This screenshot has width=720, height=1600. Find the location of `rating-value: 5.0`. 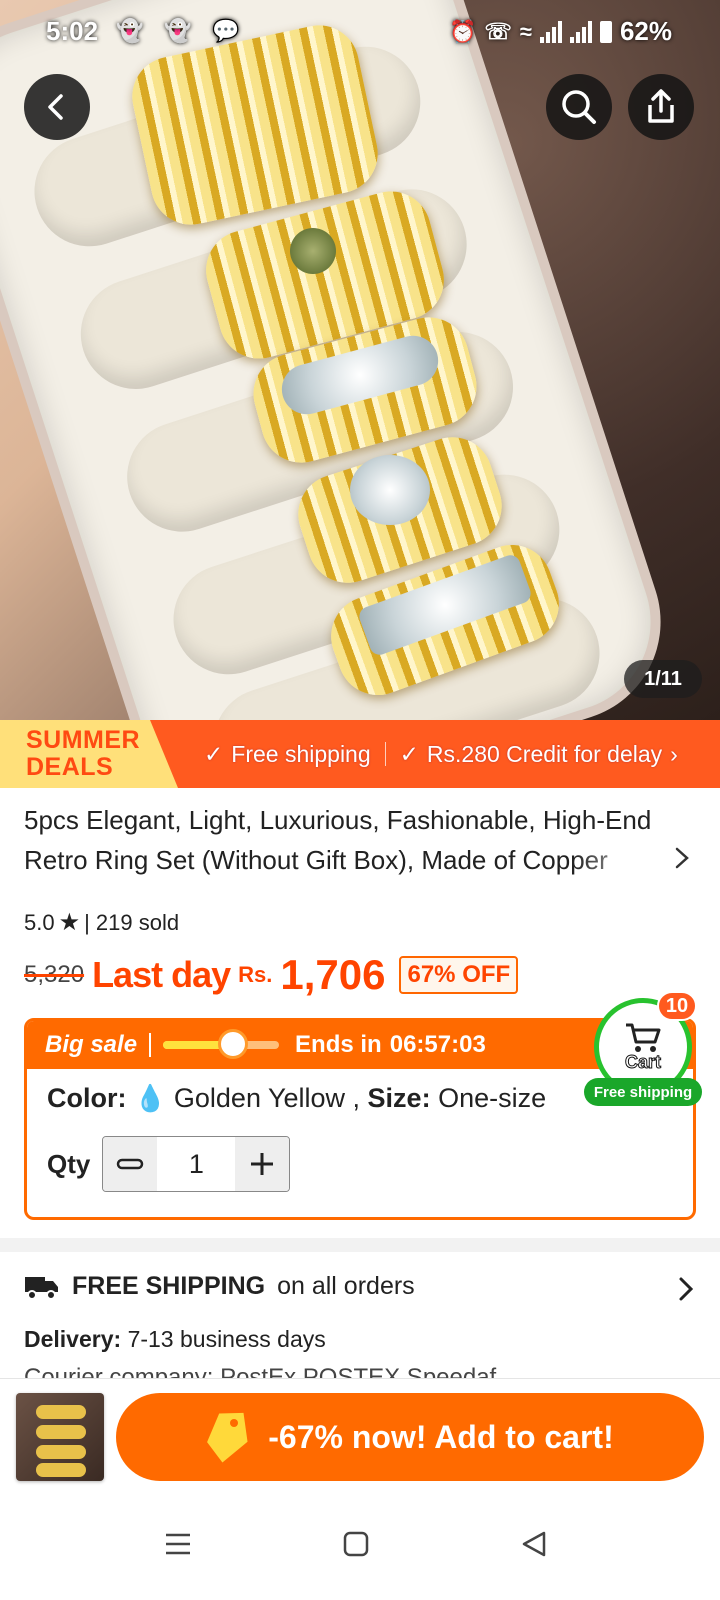

rating-value: 5.0 is located at coordinates (39, 922).